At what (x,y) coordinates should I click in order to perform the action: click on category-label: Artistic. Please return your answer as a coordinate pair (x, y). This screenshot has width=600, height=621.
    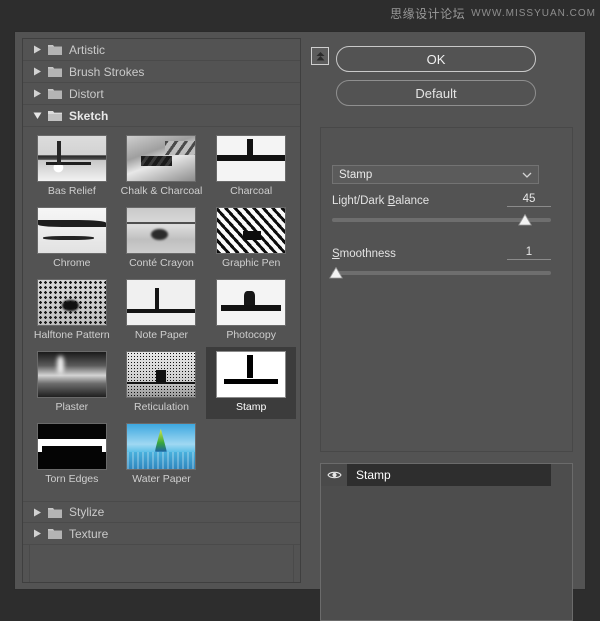
    Looking at the image, I should click on (87, 49).